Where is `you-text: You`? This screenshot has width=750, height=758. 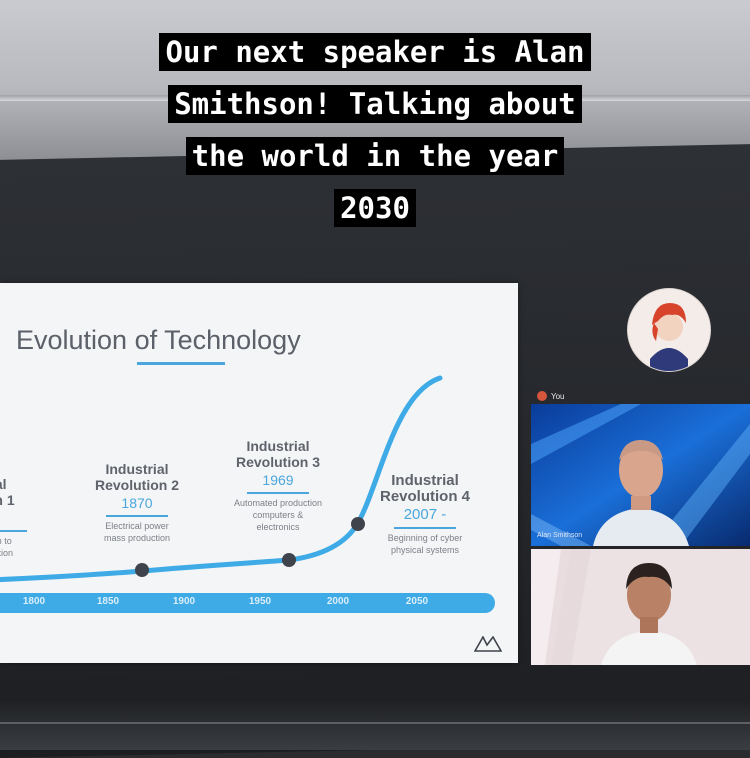 you-text: You is located at coordinates (558, 396).